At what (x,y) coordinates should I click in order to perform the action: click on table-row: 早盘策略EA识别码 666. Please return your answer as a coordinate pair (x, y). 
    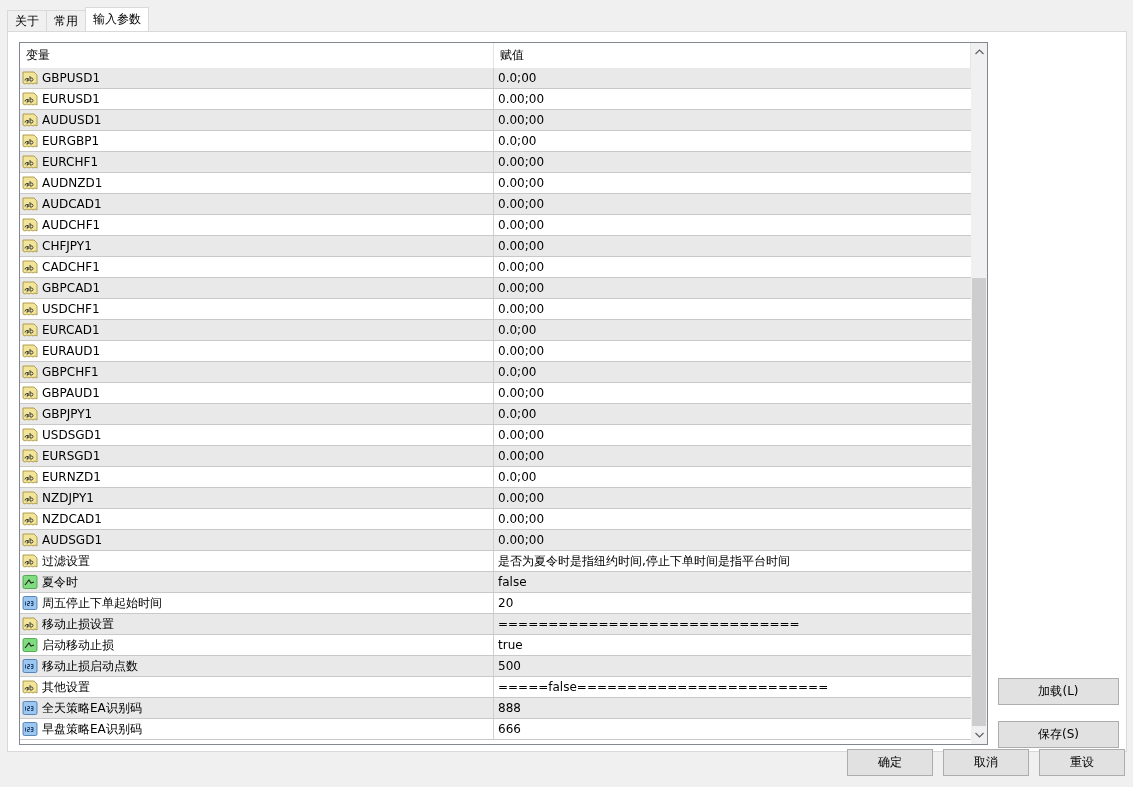
    Looking at the image, I should click on (495, 729).